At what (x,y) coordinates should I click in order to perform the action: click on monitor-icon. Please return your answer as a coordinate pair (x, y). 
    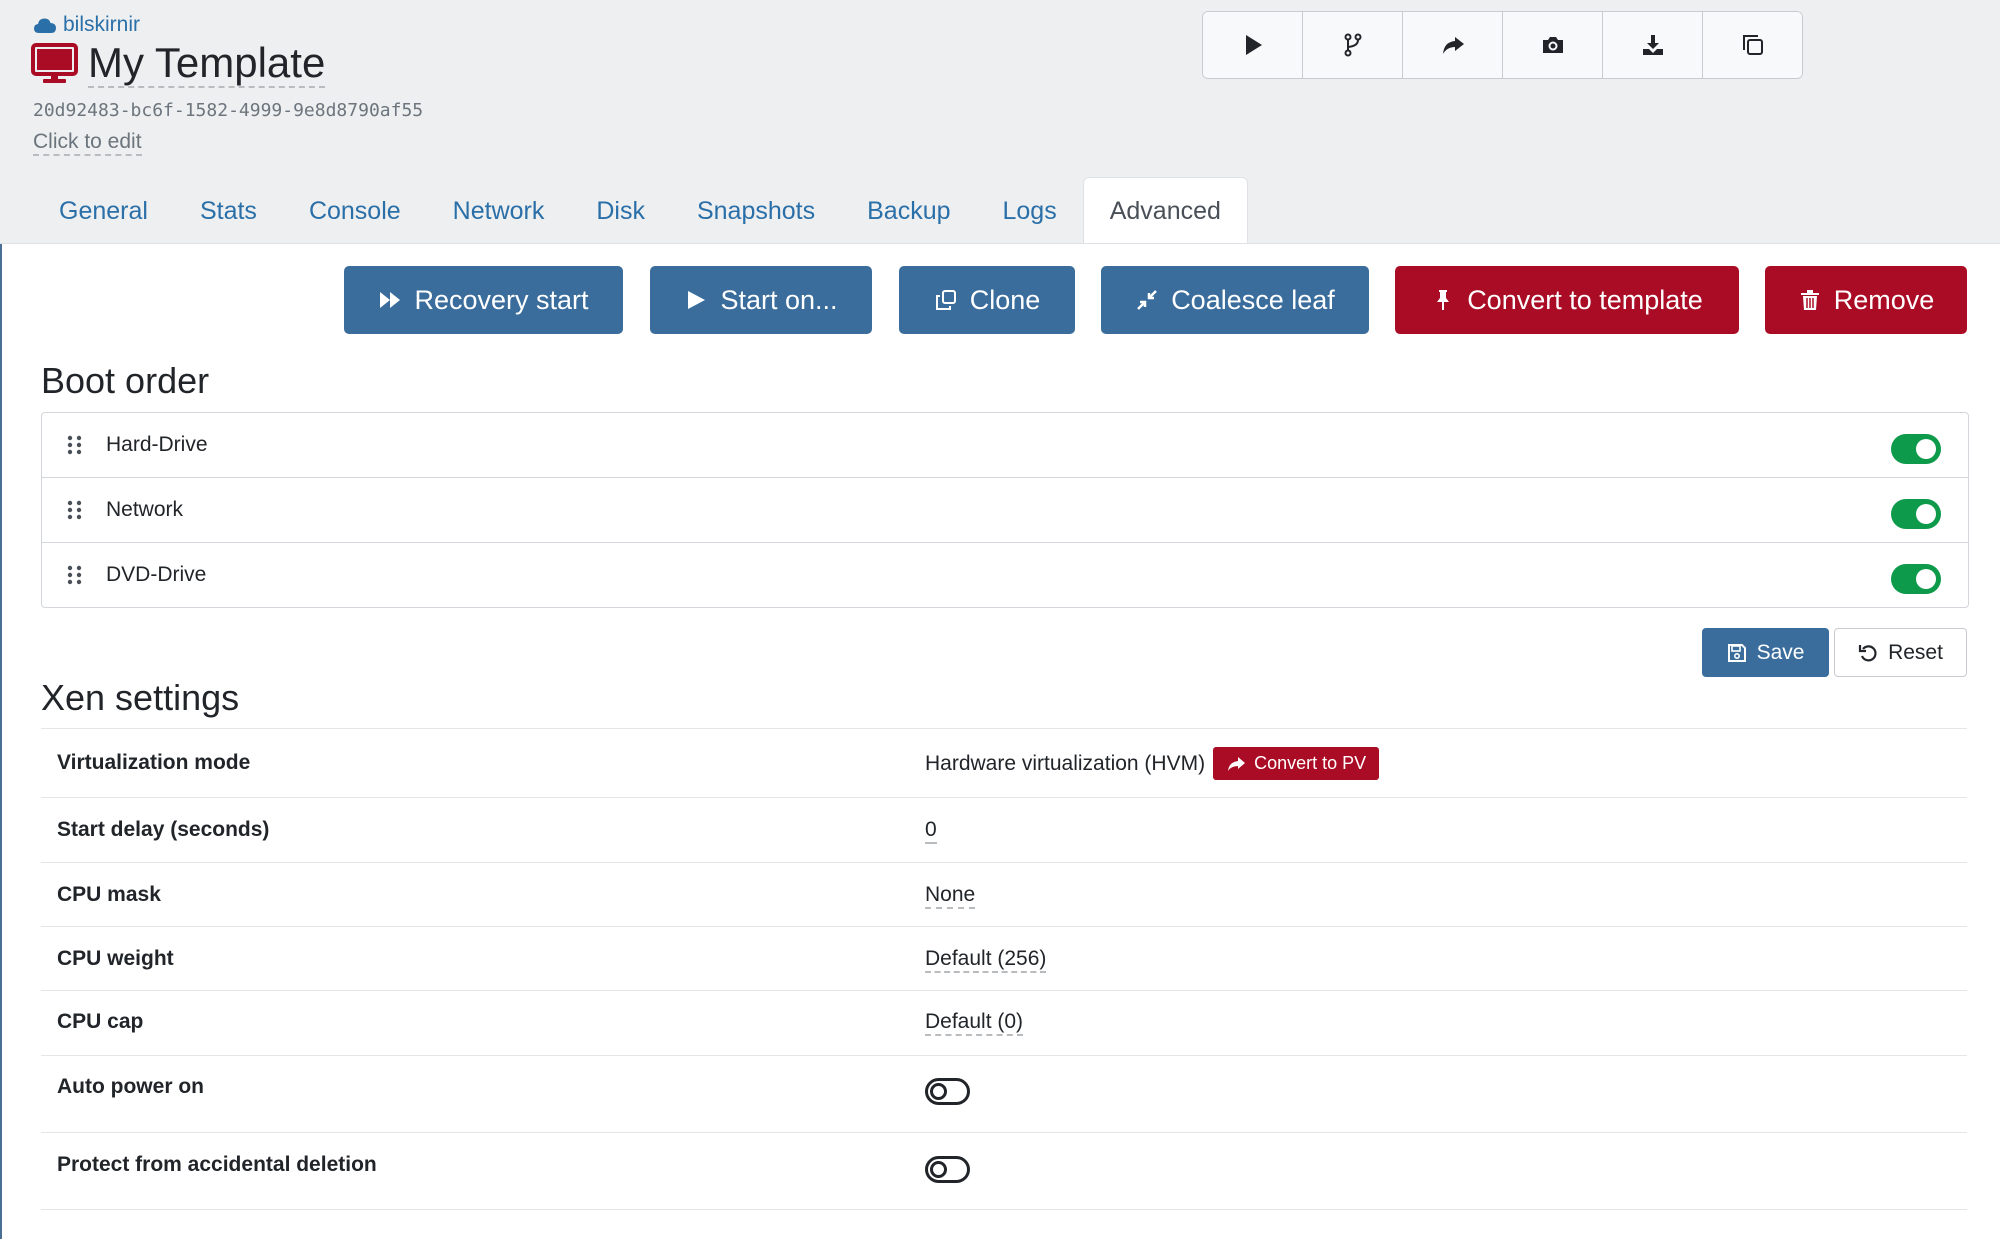
    Looking at the image, I should click on (54, 63).